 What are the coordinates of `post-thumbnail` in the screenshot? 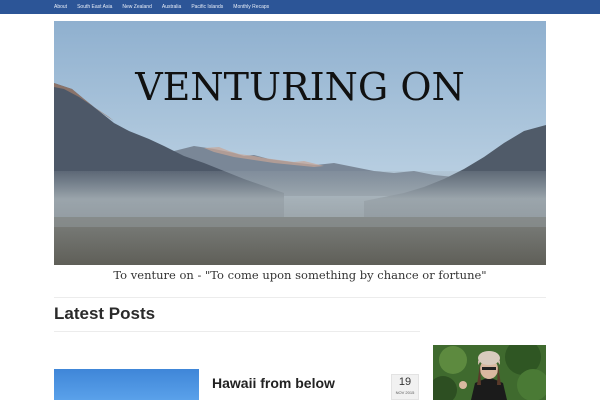 It's located at (126, 384).